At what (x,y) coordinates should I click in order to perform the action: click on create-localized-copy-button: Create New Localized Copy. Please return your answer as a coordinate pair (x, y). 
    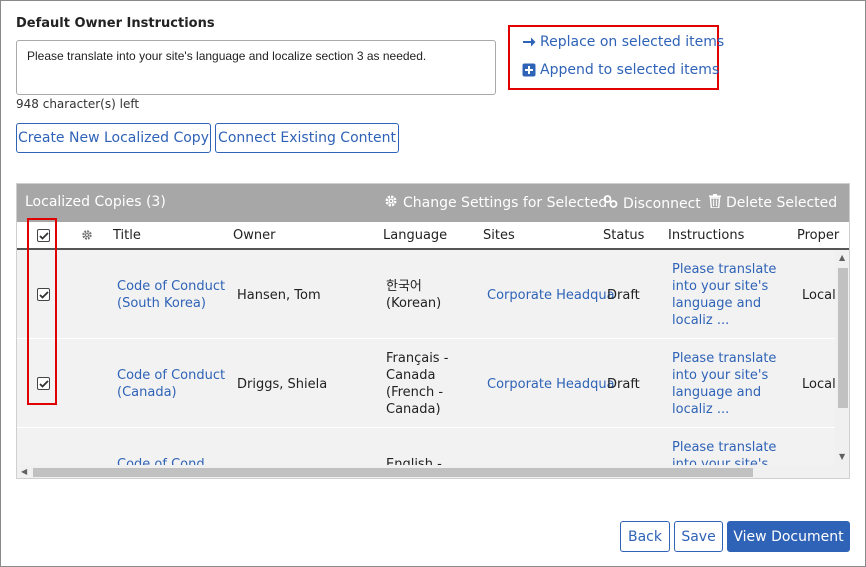
    Looking at the image, I should click on (113, 138).